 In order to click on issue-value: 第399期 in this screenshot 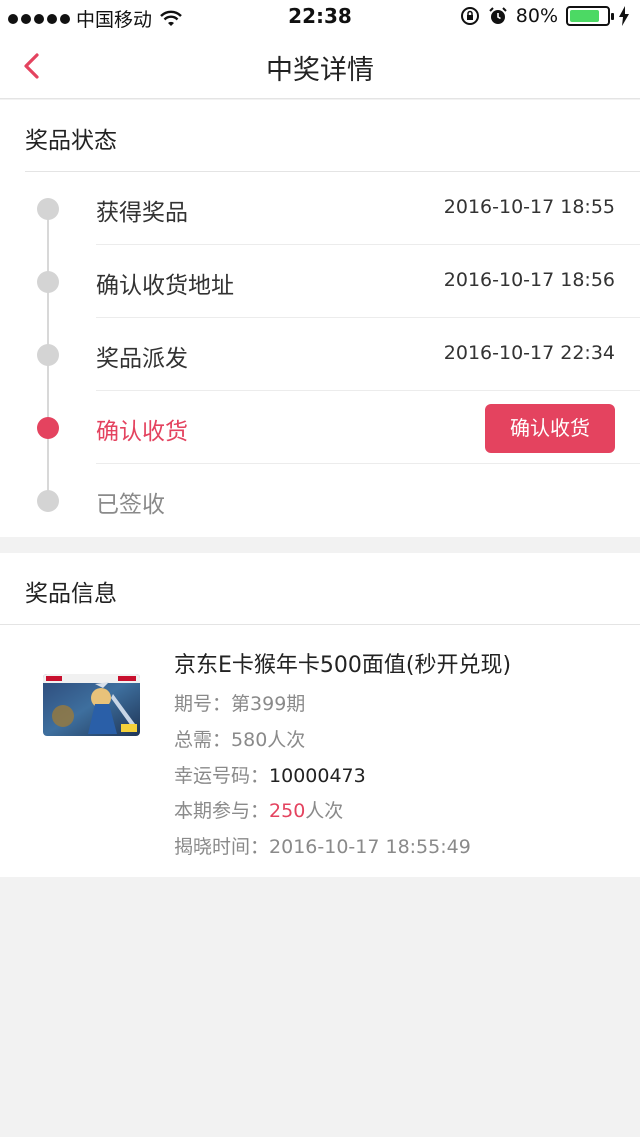, I will do `click(268, 704)`.